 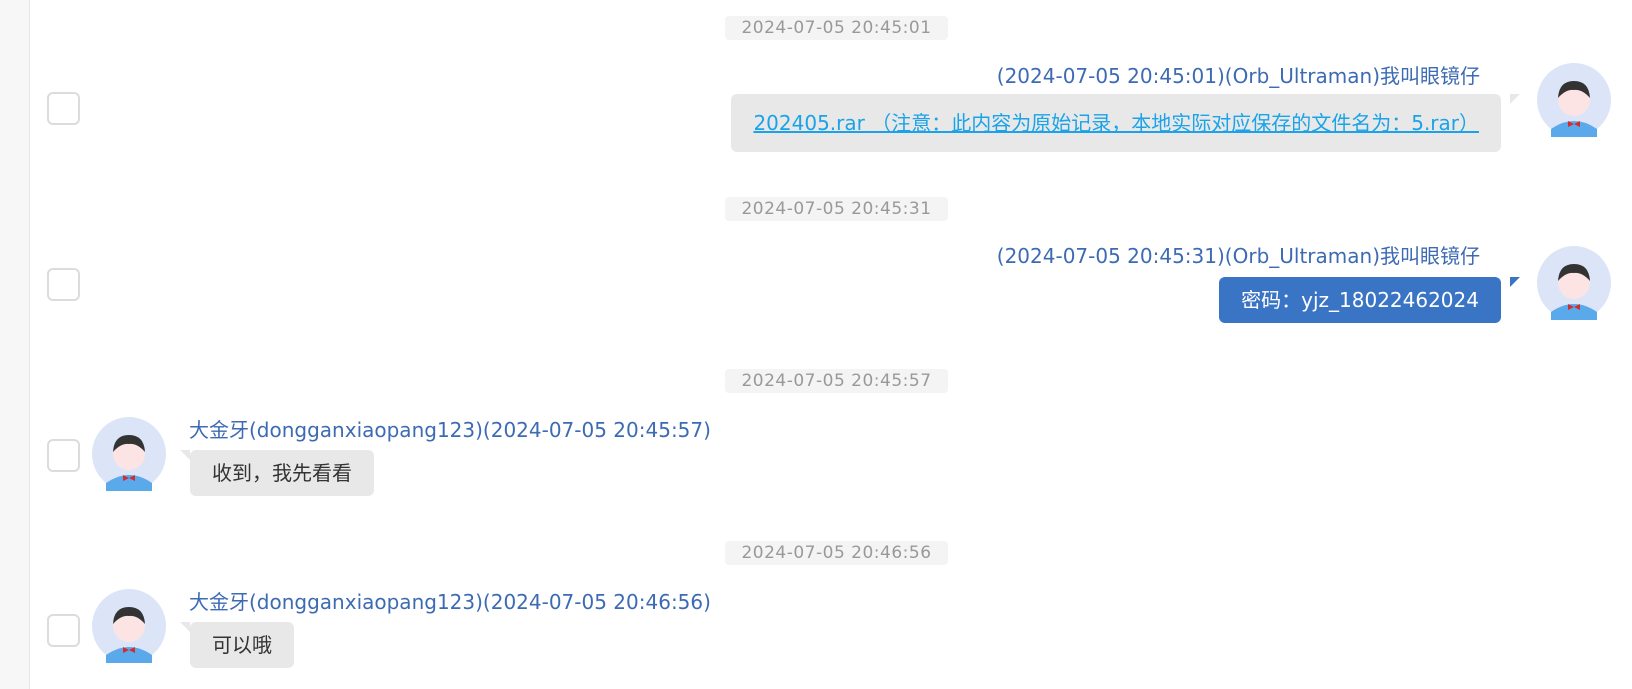 What do you see at coordinates (1238, 256) in the screenshot?
I see `sender-label: (2024-07-05 20:45:31)(Orb_Ultraman)我叫眼镜仔` at bounding box center [1238, 256].